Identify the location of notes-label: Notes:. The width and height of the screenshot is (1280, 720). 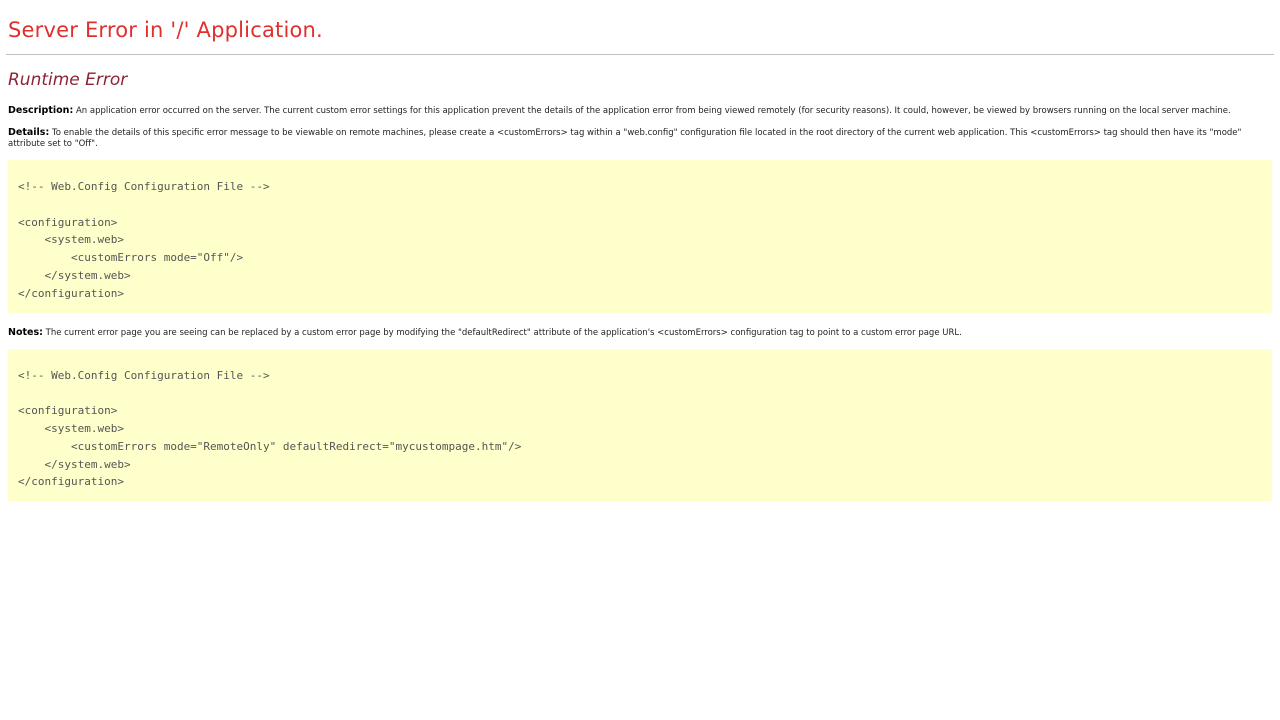
(25, 332).